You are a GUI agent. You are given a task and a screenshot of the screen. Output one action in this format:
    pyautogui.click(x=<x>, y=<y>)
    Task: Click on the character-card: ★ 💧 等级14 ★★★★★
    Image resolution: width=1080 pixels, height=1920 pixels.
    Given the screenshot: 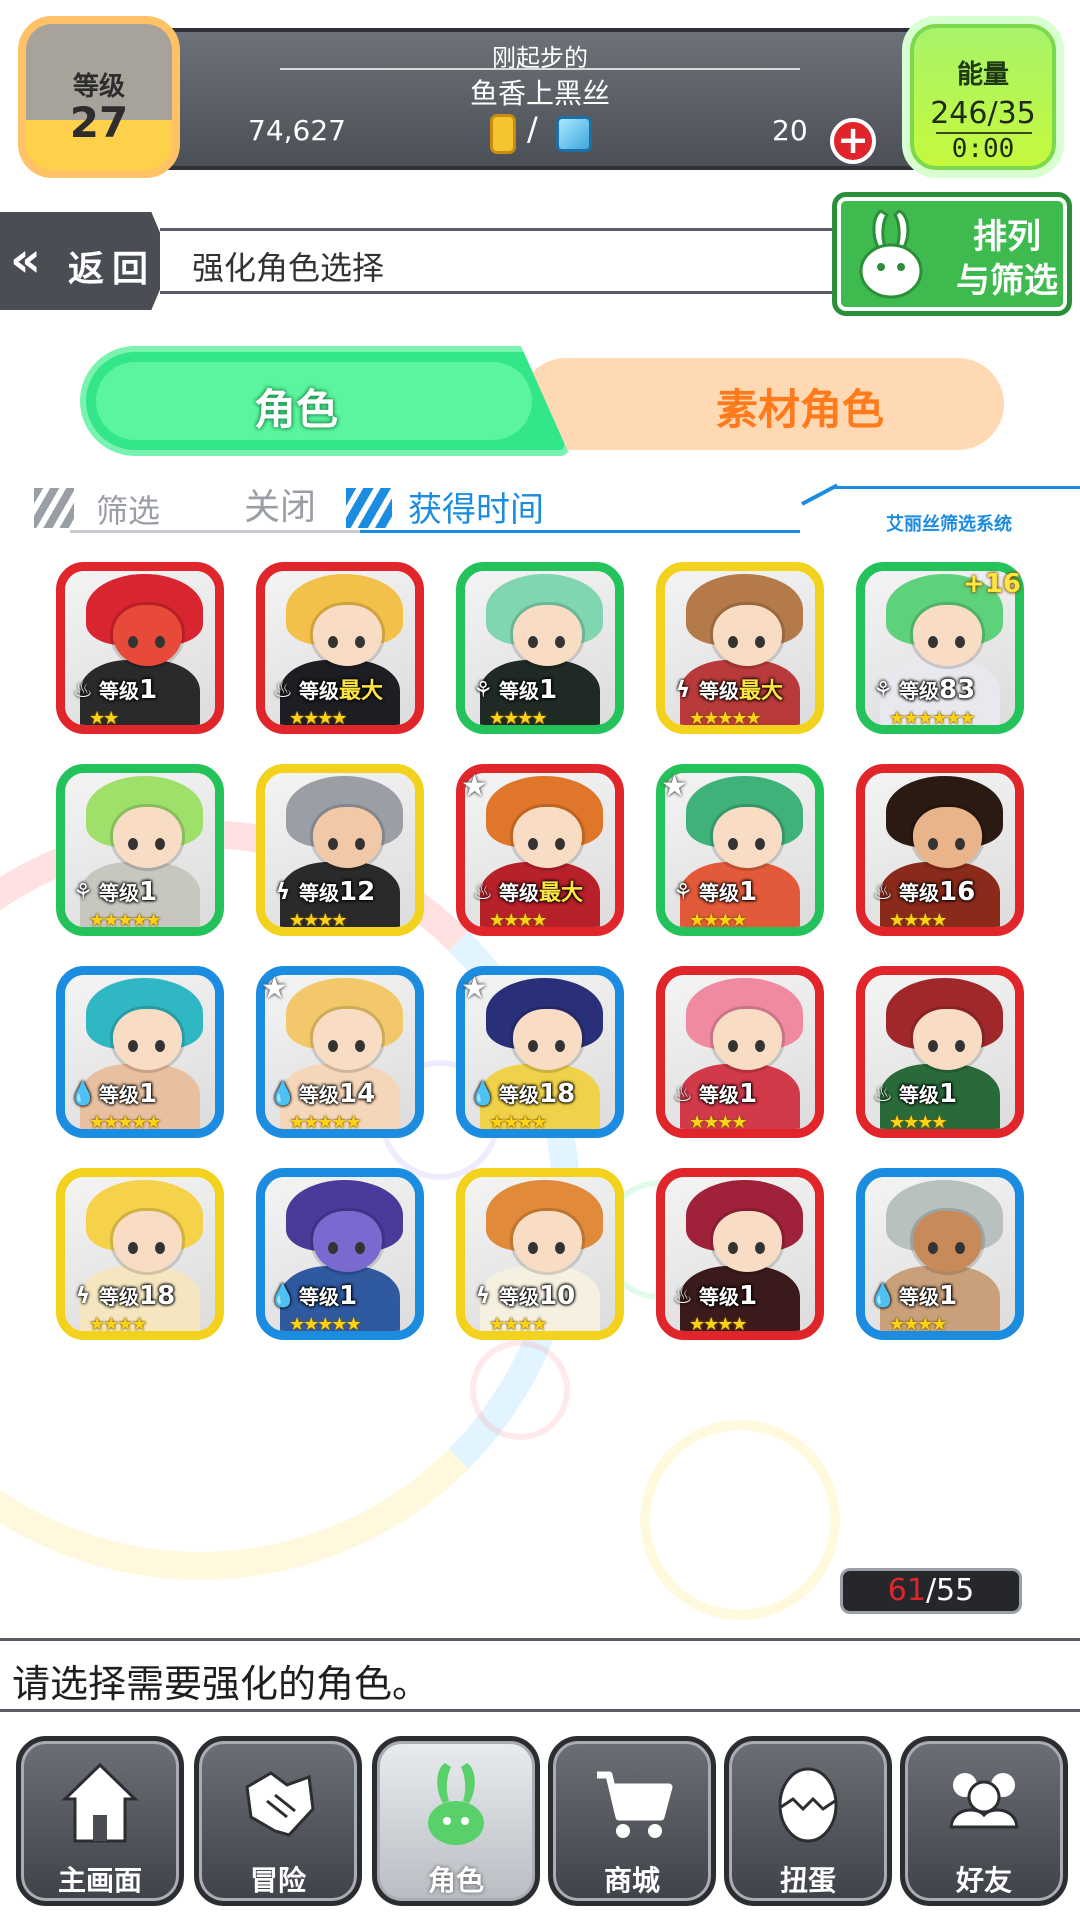 What is the action you would take?
    pyautogui.click(x=340, y=1052)
    